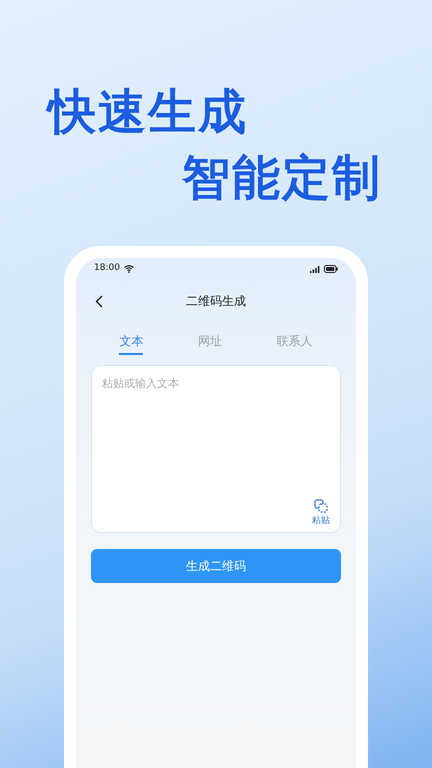 This screenshot has width=432, height=768. Describe the element at coordinates (210, 343) in the screenshot. I see `tab: 网址` at that location.